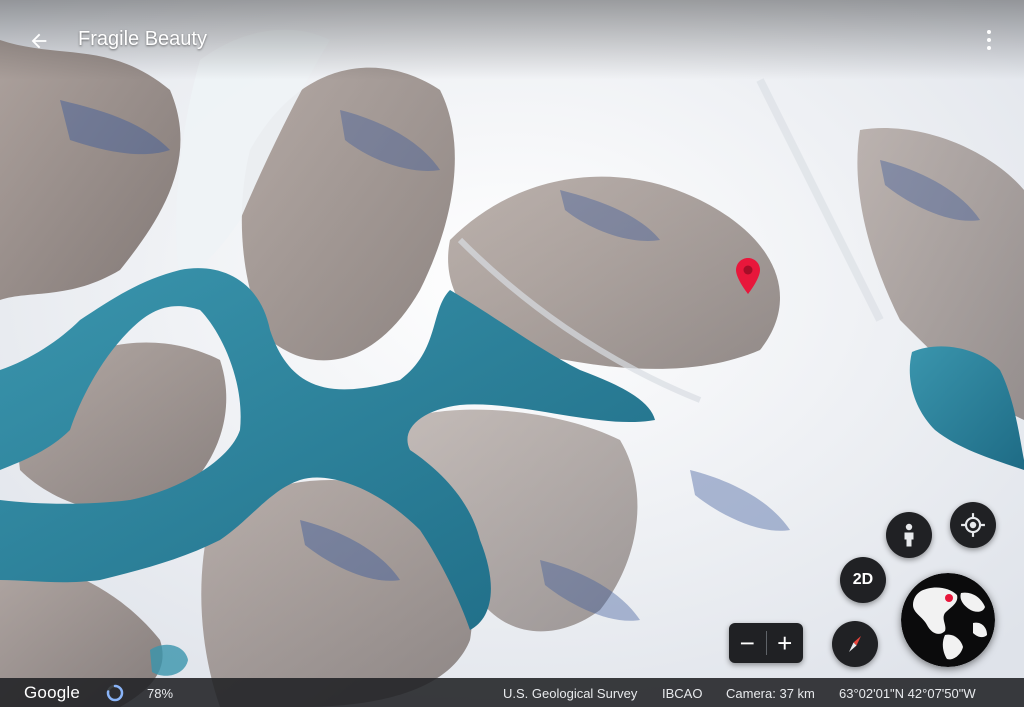 The width and height of the screenshot is (1024, 707). What do you see at coordinates (512, 40) in the screenshot?
I see `top-bar: Fragile Beauty` at bounding box center [512, 40].